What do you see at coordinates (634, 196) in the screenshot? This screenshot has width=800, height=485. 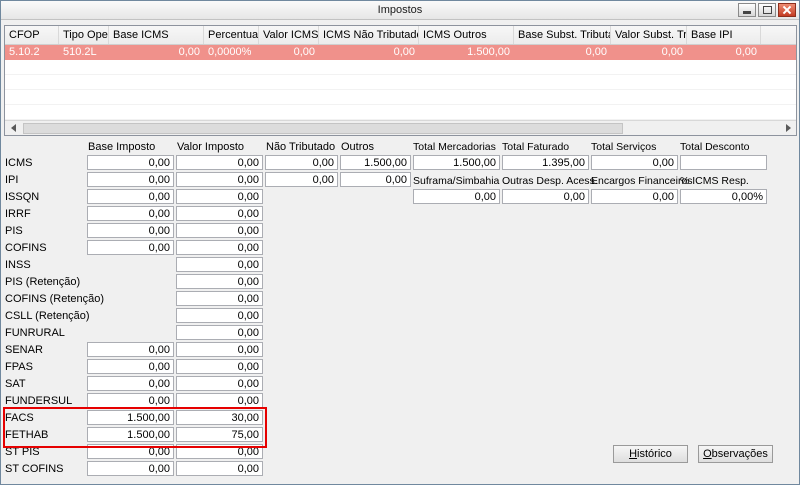 I see `encargos-financeiros-field: 0,00` at bounding box center [634, 196].